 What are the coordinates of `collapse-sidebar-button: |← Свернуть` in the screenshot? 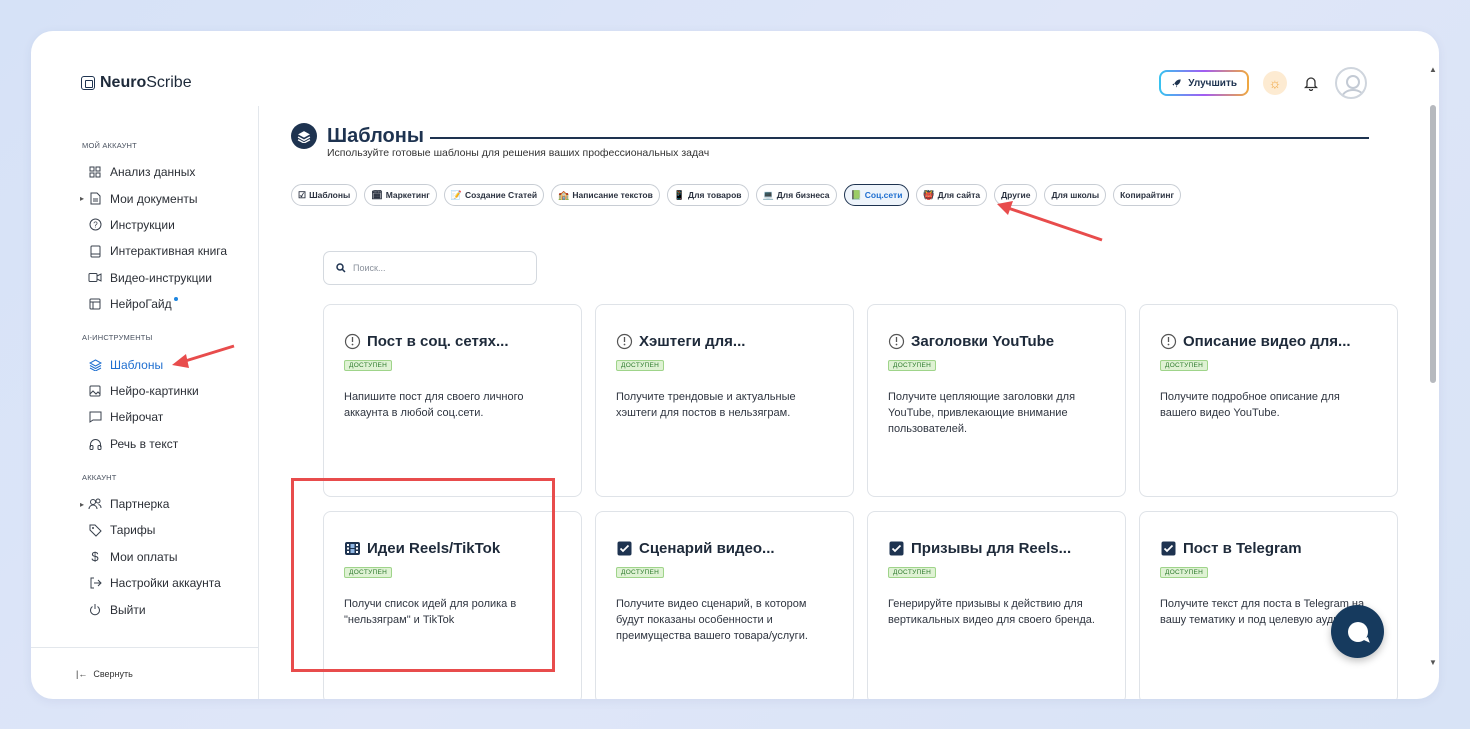 It's located at (145, 673).